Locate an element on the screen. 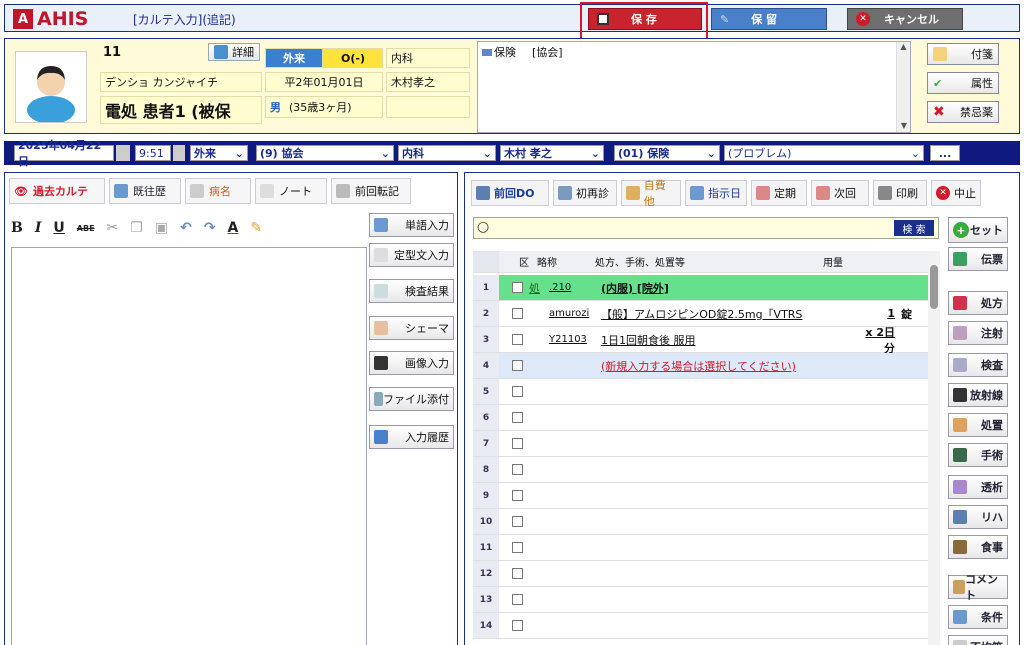  table-row: 13 is located at coordinates (700, 600).